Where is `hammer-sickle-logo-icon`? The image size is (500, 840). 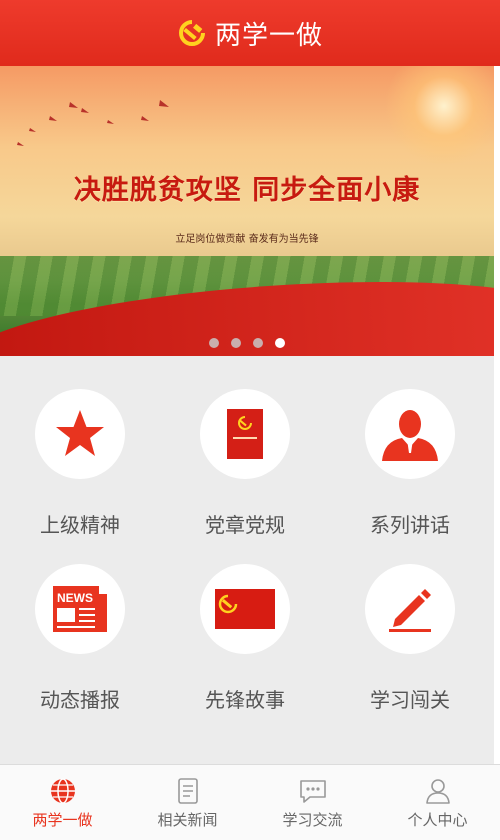
hammer-sickle-logo-icon is located at coordinates (192, 33).